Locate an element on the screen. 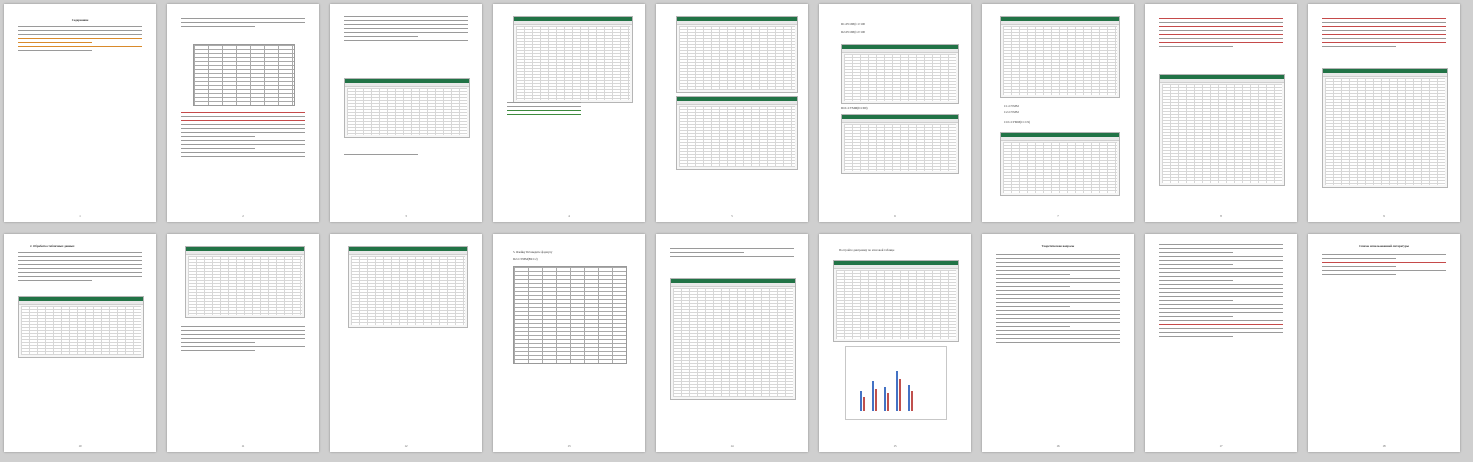 The width and height of the screenshot is (1473, 462). page-number: 8 is located at coordinates (1221, 216).